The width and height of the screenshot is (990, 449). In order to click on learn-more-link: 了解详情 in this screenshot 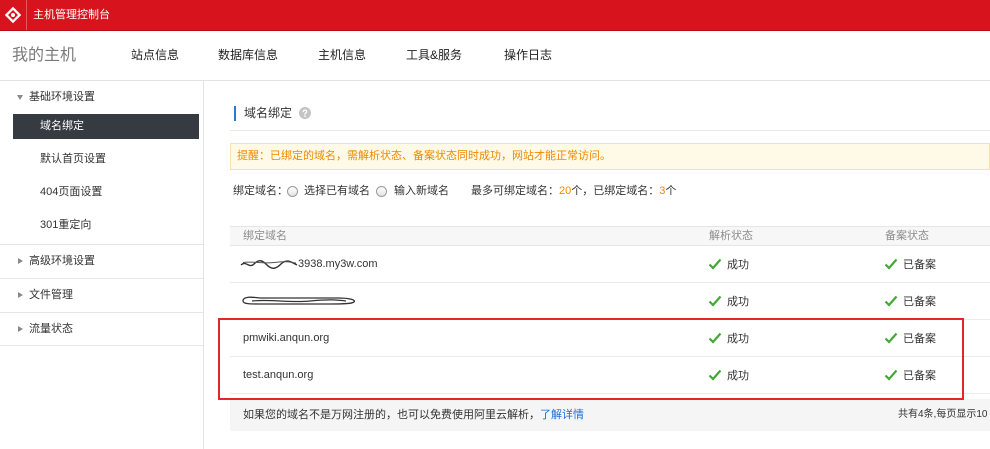, I will do `click(562, 415)`.